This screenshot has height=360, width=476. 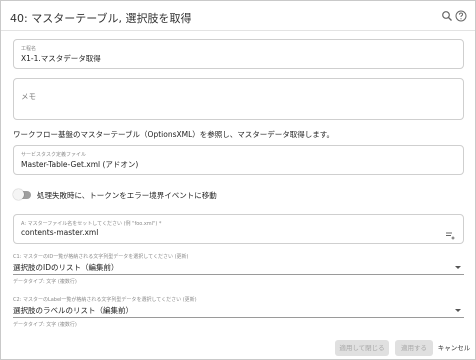 I want to click on dialog-title: 40: マスターテーブル, 選択肢を取得, so click(x=101, y=18).